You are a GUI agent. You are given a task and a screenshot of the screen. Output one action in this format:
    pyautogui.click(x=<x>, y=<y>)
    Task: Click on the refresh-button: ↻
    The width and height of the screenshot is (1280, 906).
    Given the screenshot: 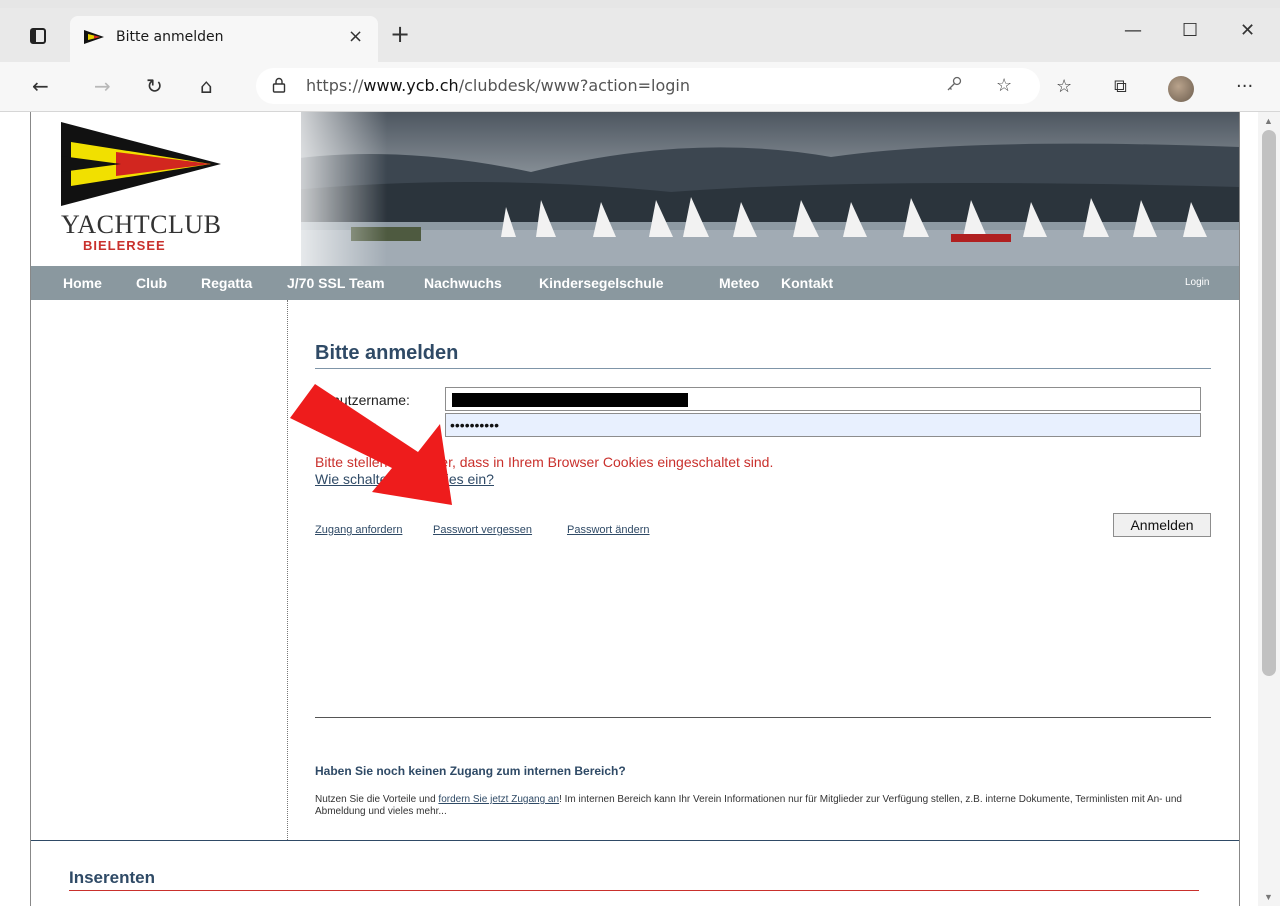 What is the action you would take?
    pyautogui.click(x=154, y=86)
    